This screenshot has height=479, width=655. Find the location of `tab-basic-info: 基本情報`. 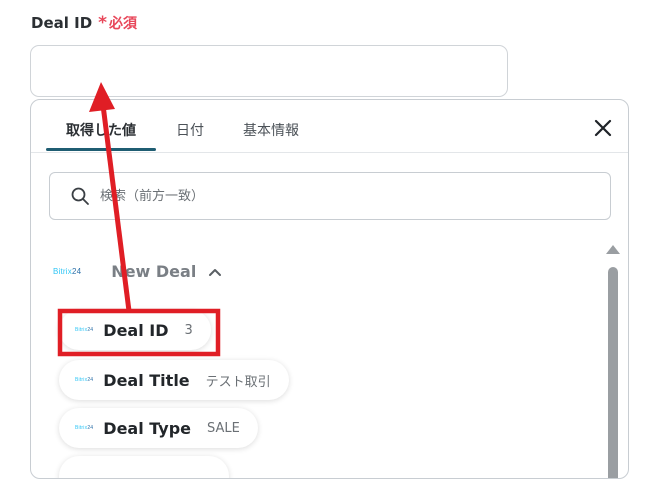

tab-basic-info: 基本情報 is located at coordinates (271, 130).